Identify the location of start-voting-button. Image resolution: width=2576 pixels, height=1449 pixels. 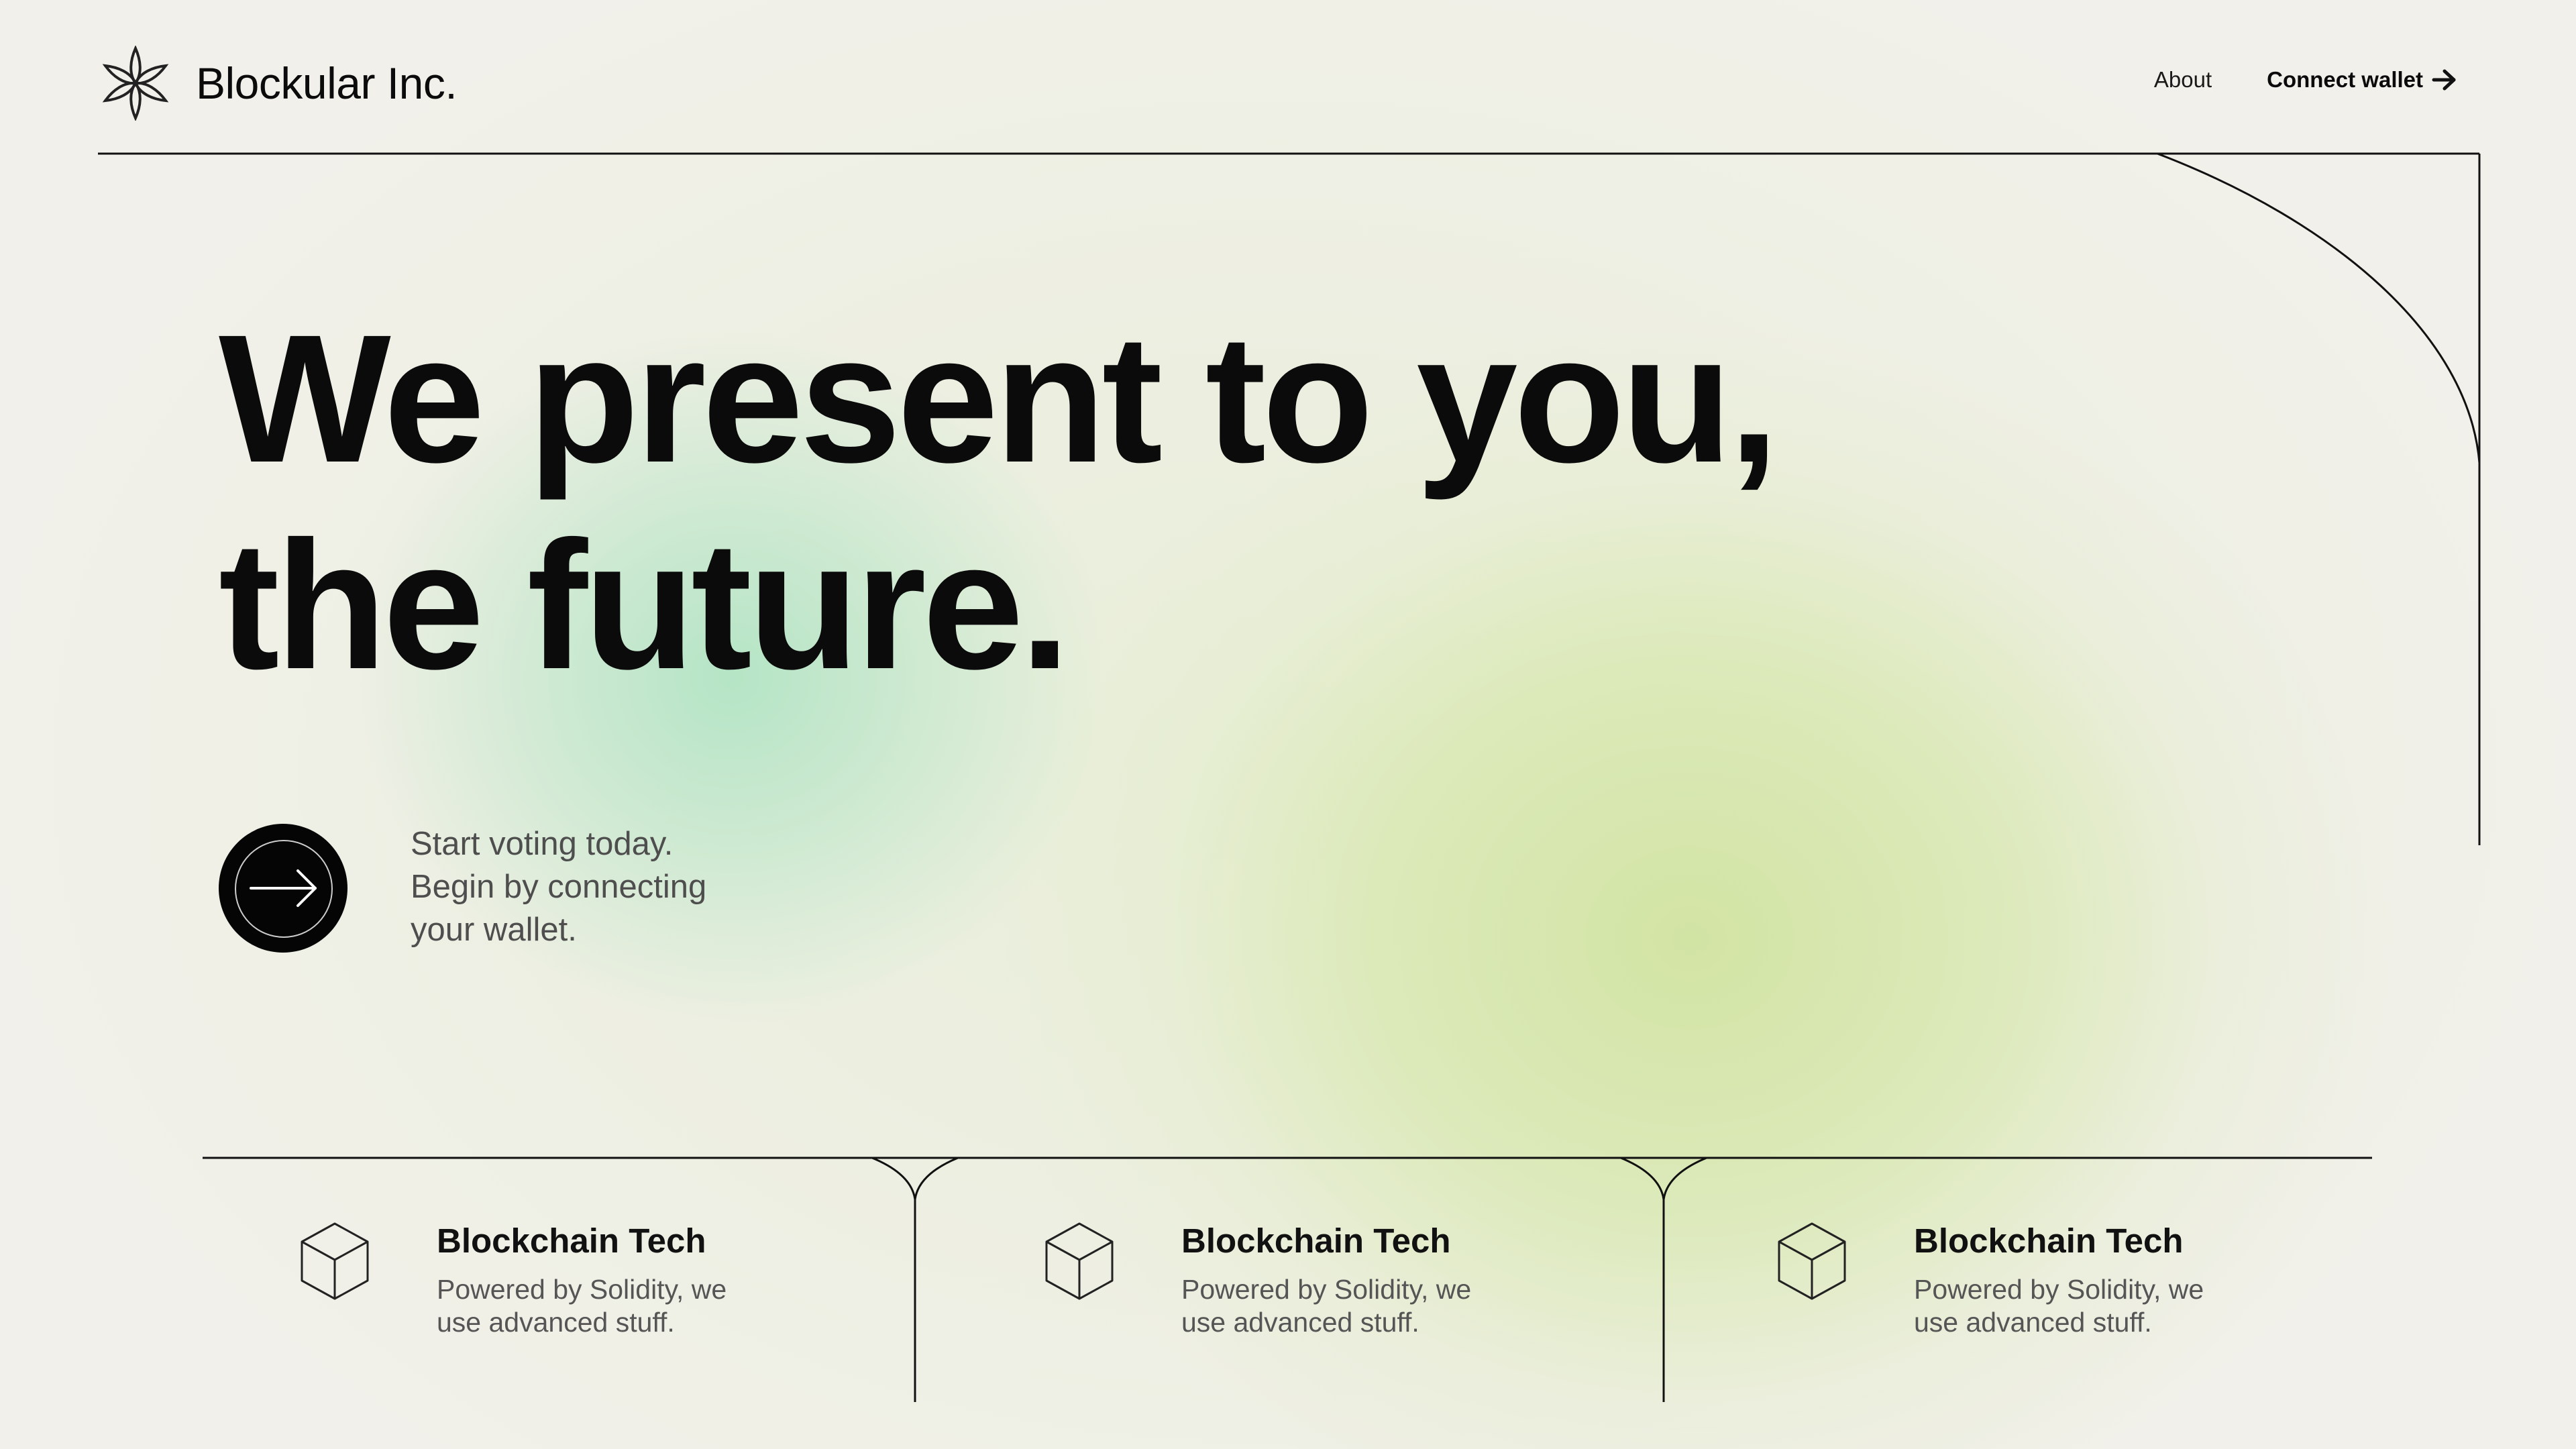
(283, 888).